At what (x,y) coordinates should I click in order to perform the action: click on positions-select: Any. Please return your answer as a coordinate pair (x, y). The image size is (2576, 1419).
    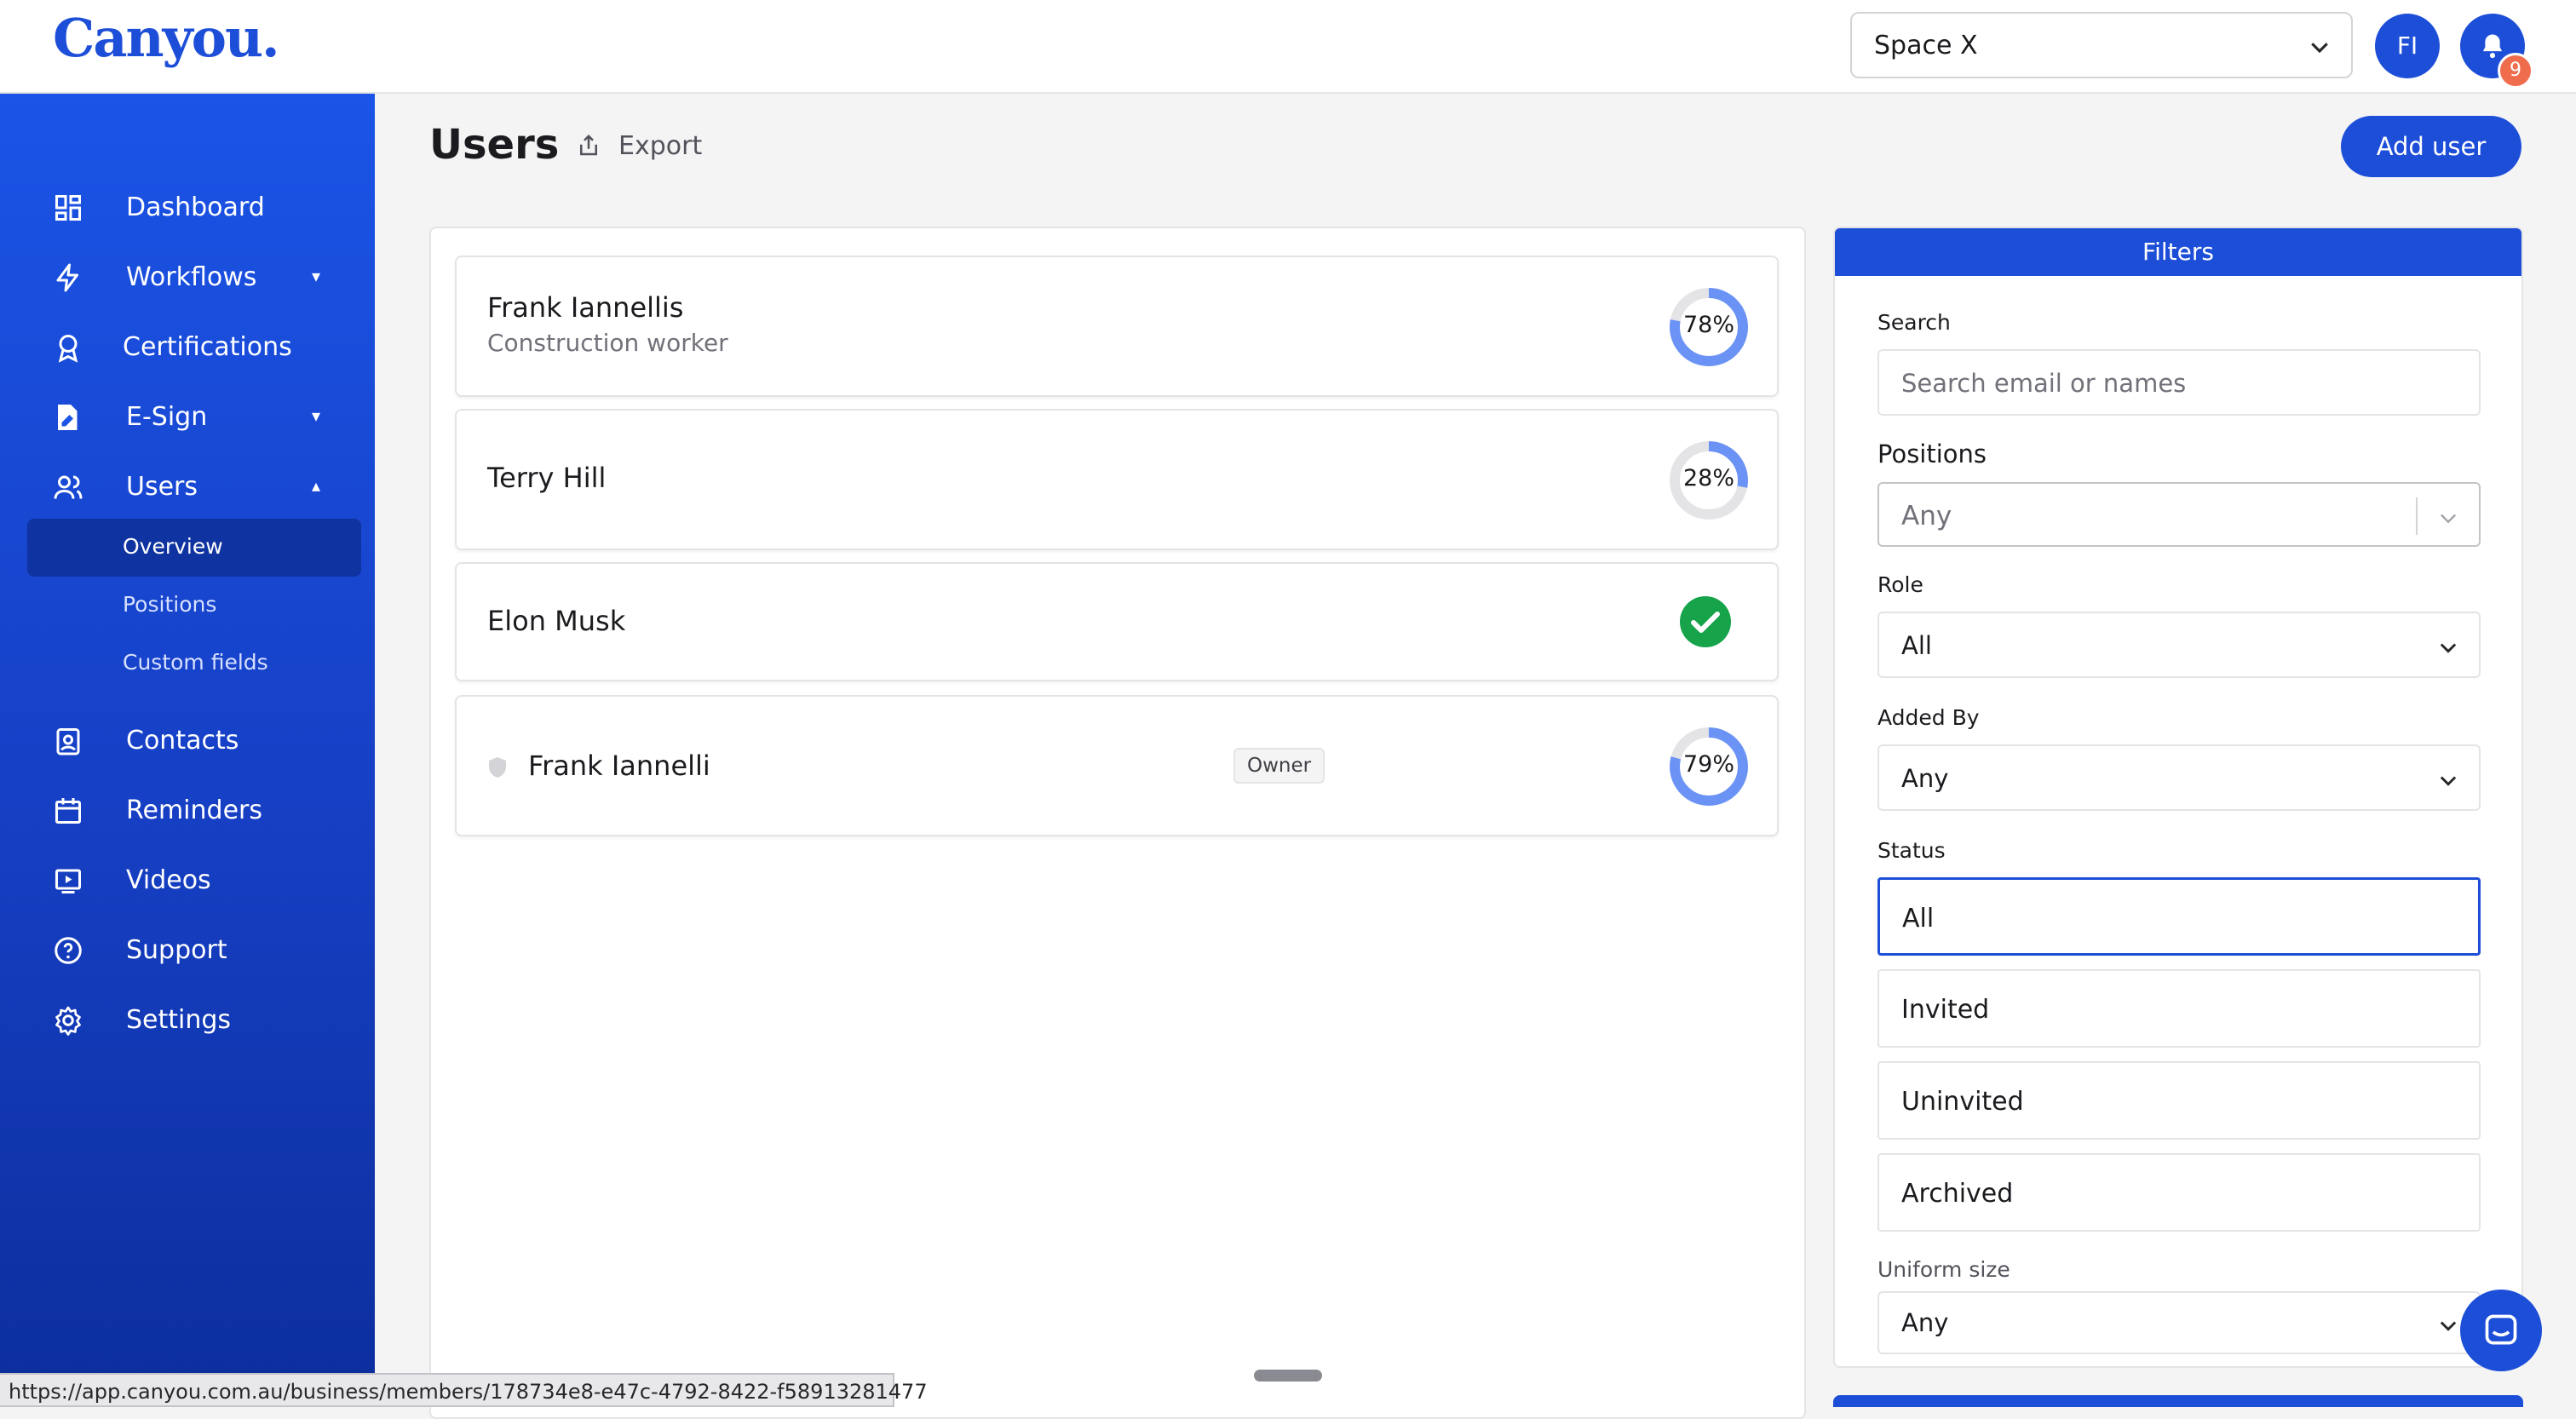
    Looking at the image, I should click on (2179, 515).